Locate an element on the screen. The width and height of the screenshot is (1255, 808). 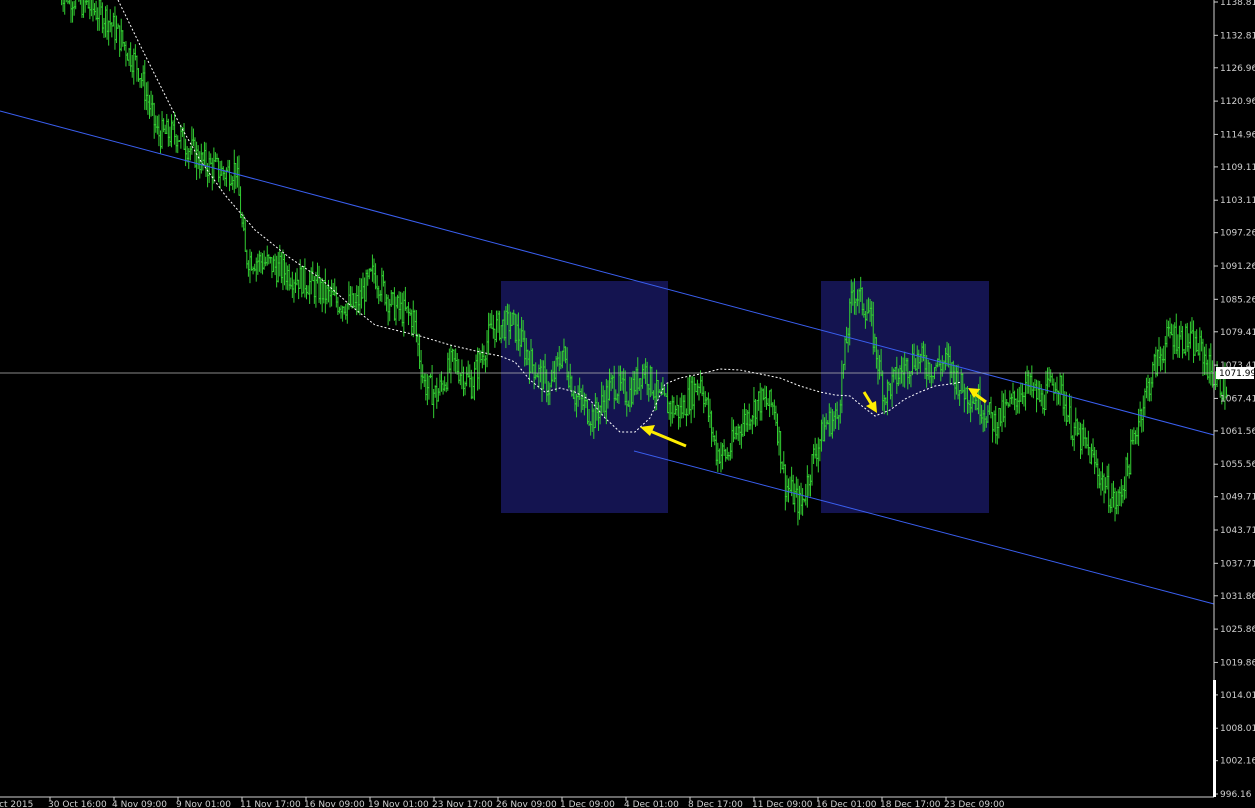
price-label: 1138.81 is located at coordinates (1237, 4).